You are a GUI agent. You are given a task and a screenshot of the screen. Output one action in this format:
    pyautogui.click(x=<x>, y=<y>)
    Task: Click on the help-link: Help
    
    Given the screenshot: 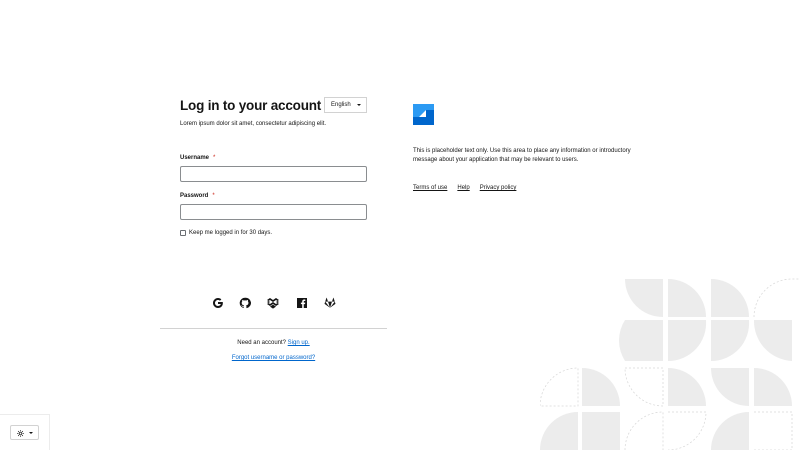 What is the action you would take?
    pyautogui.click(x=463, y=188)
    